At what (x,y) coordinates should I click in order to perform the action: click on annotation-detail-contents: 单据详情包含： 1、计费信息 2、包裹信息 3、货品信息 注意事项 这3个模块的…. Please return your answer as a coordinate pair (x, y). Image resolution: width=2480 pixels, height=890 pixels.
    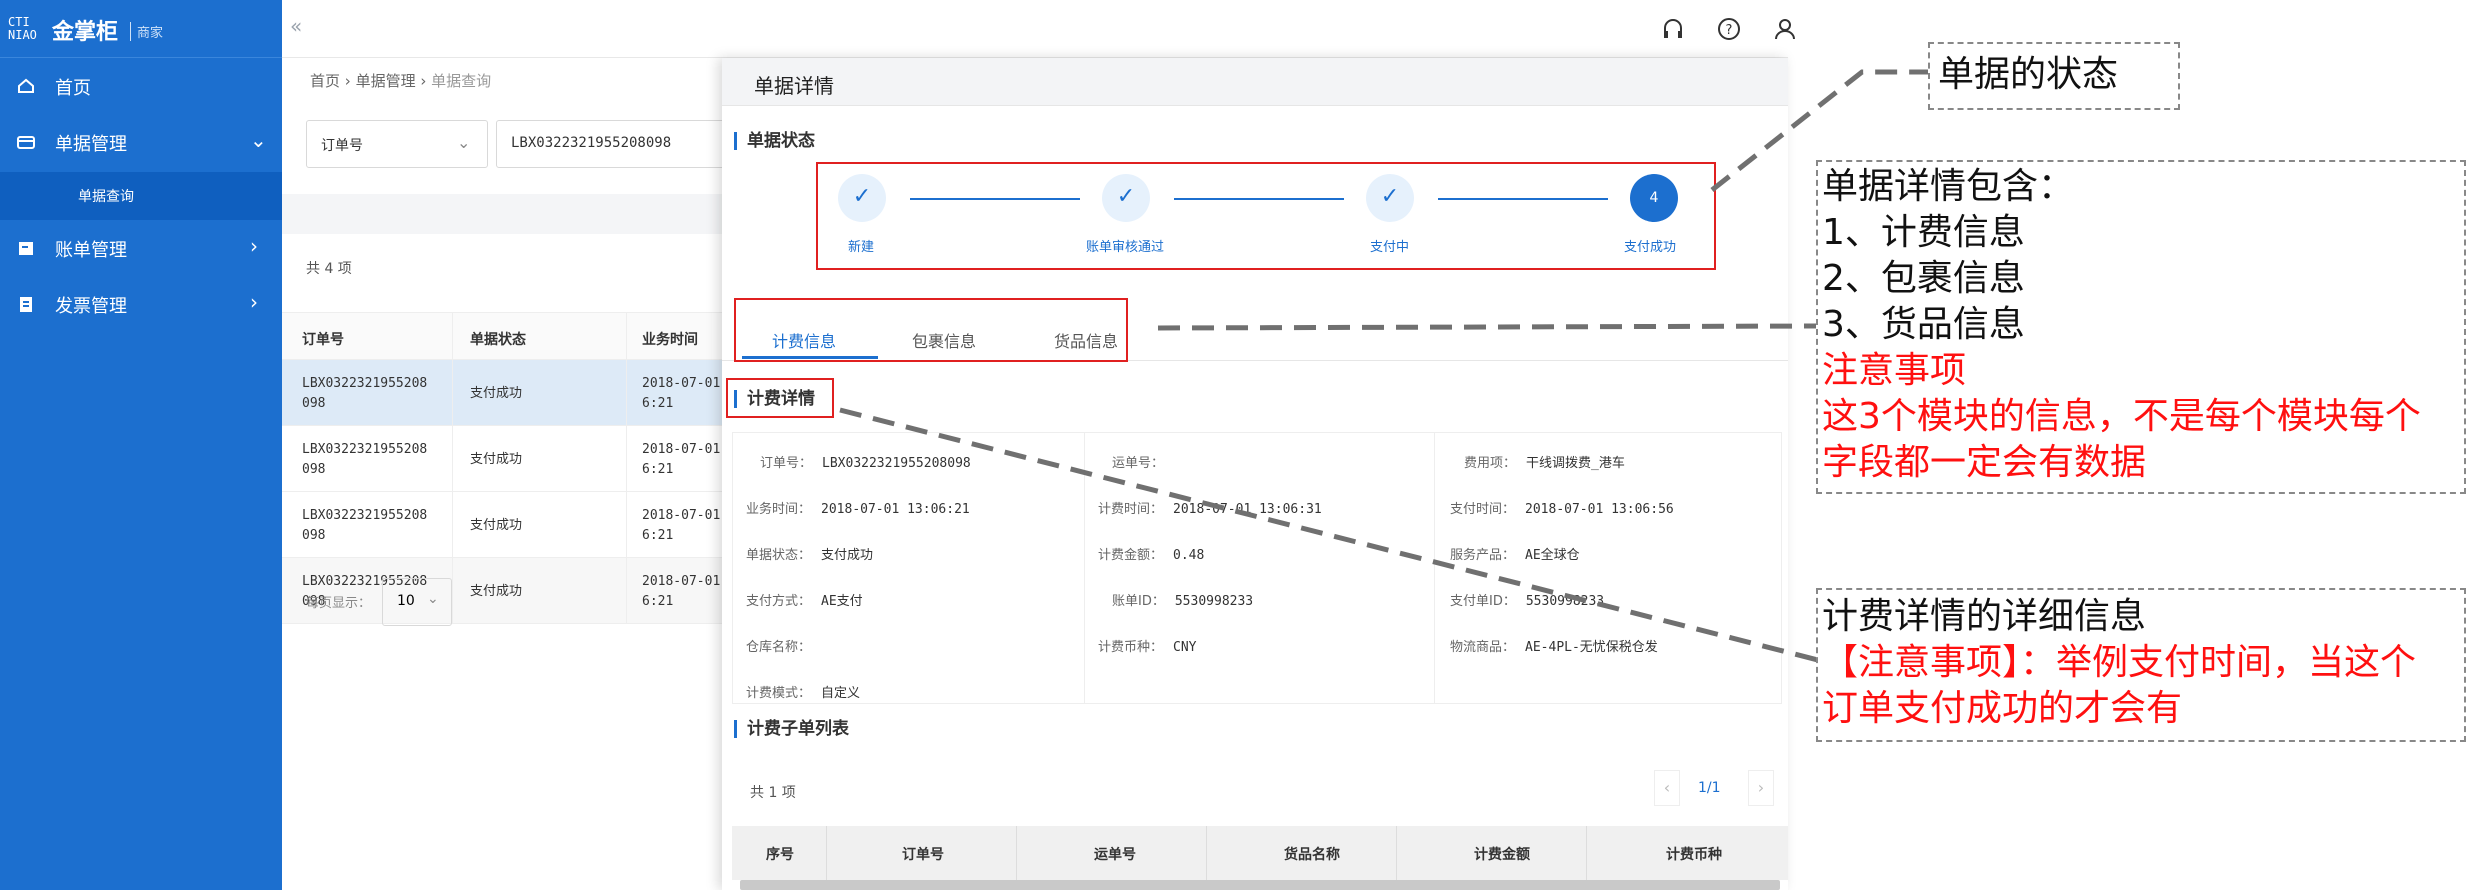
    Looking at the image, I should click on (2141, 327).